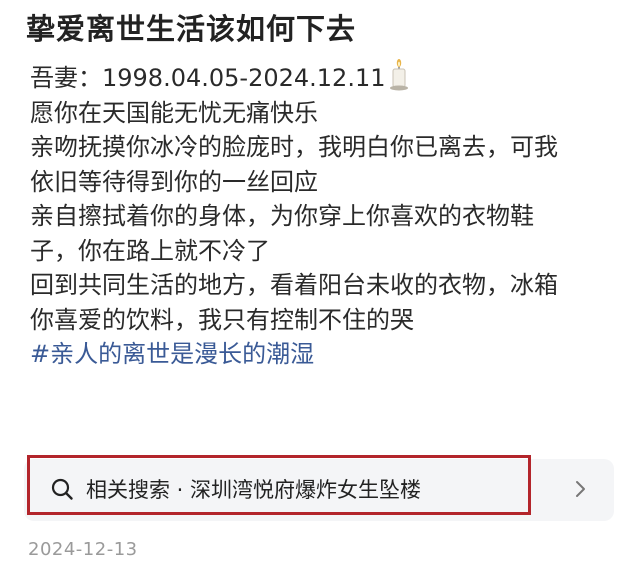 The width and height of the screenshot is (640, 588). Describe the element at coordinates (282, 216) in the screenshot. I see `post-line: 亲自擦拭着你的身体，为你穿上你喜欢的衣物鞋` at that location.